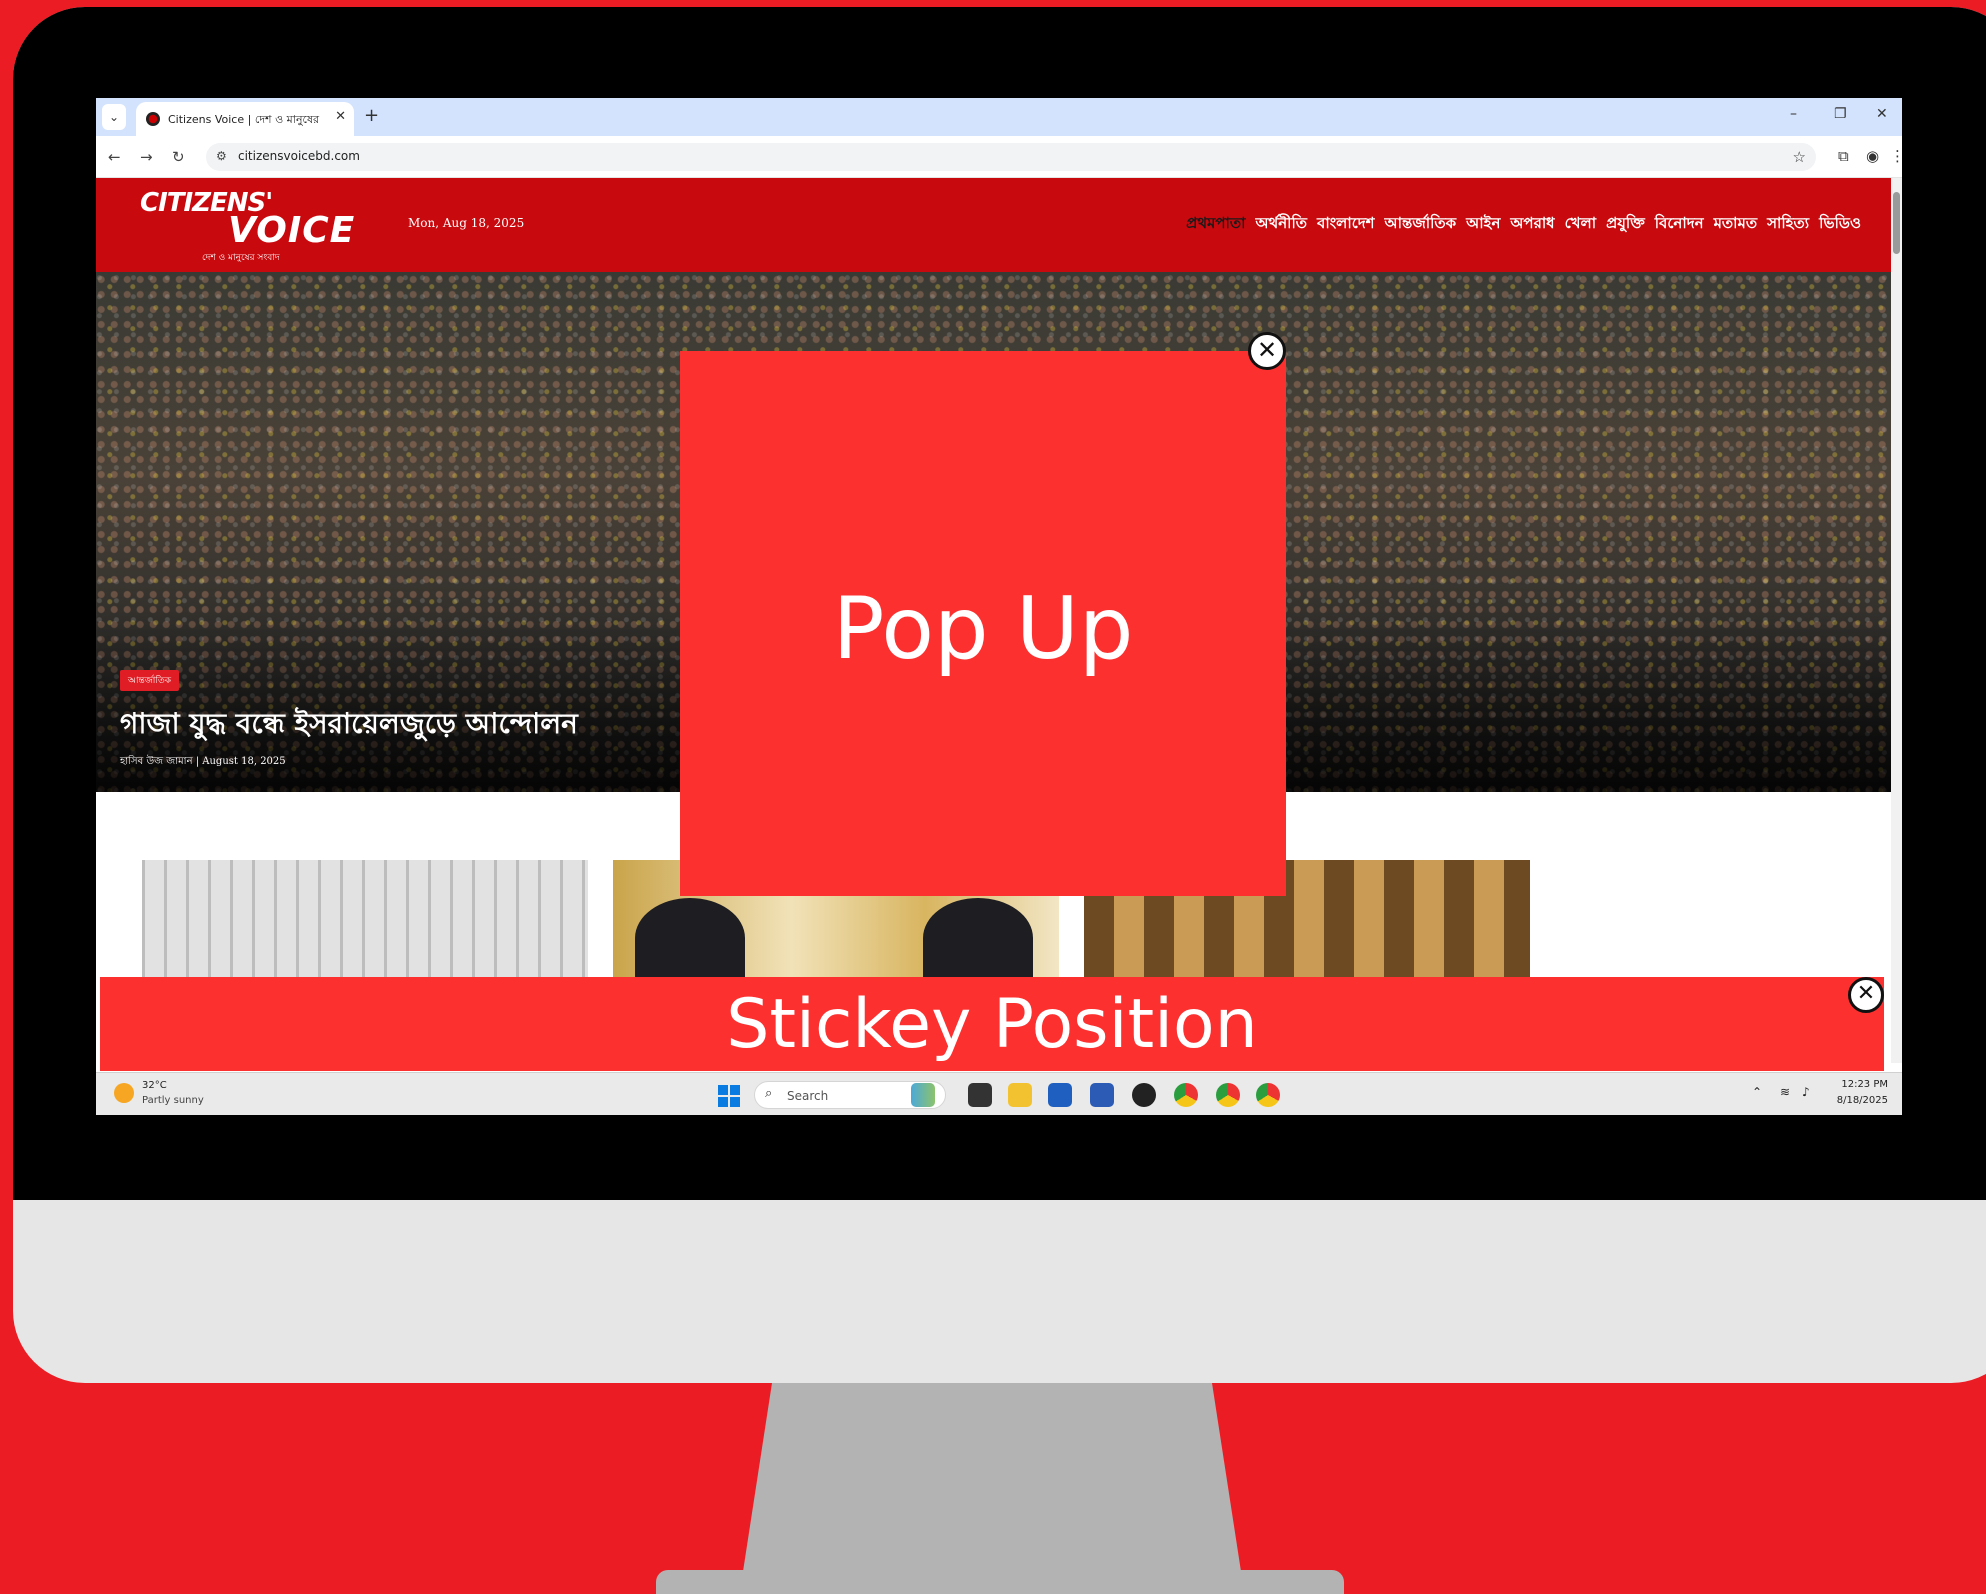 This screenshot has width=1986, height=1594. I want to click on nav-item-home: প্রথমপাতা, so click(1215, 224).